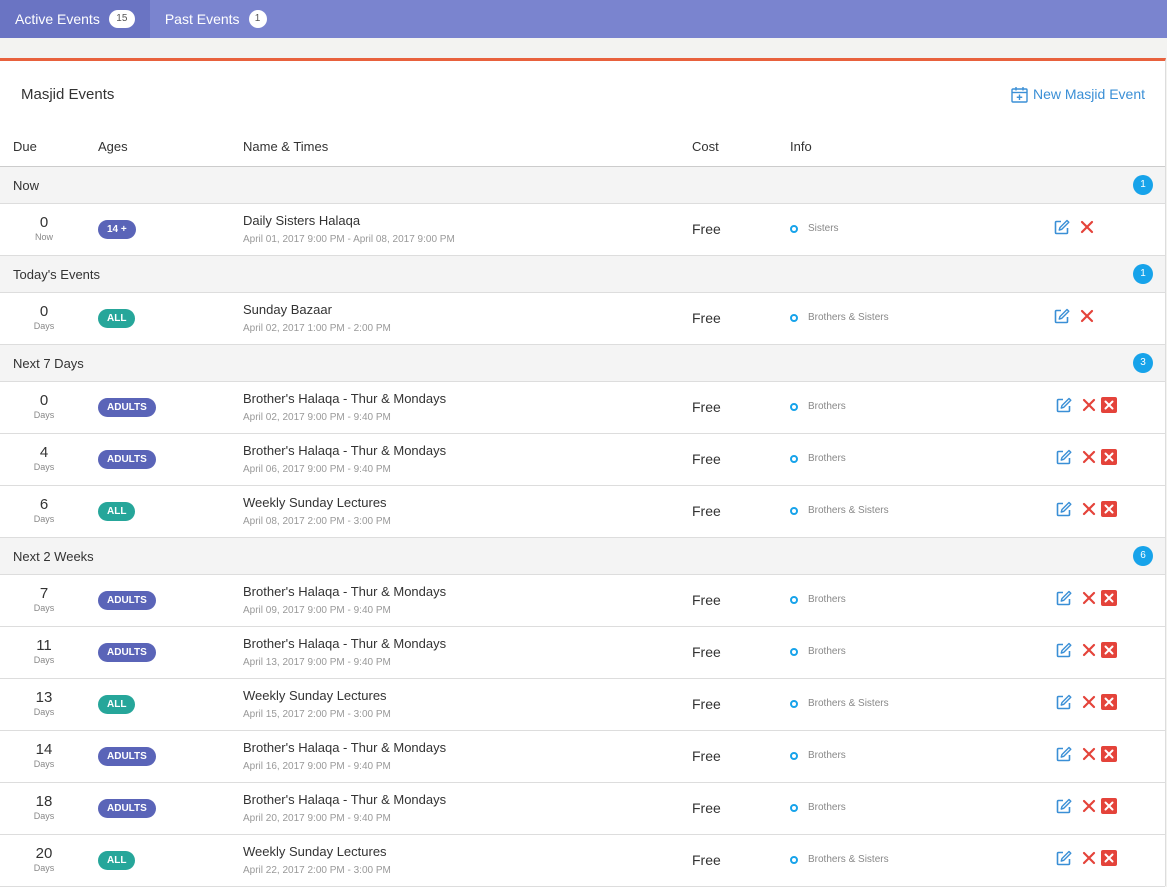  What do you see at coordinates (44, 400) in the screenshot?
I see `due-number: 0` at bounding box center [44, 400].